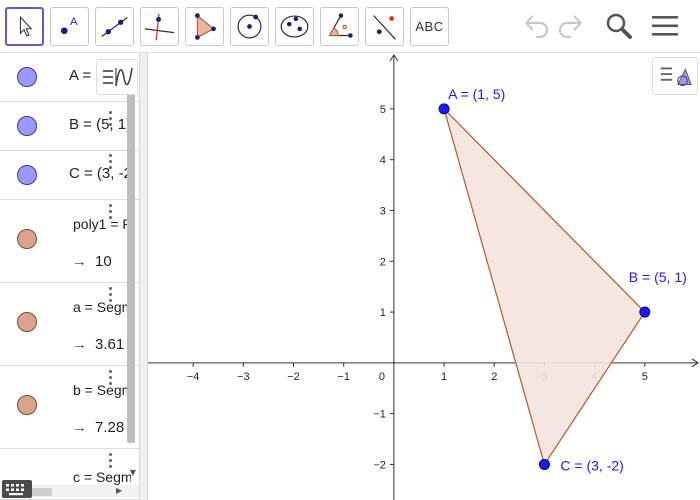  I want to click on visibility-toggle-segment-b, so click(27, 405).